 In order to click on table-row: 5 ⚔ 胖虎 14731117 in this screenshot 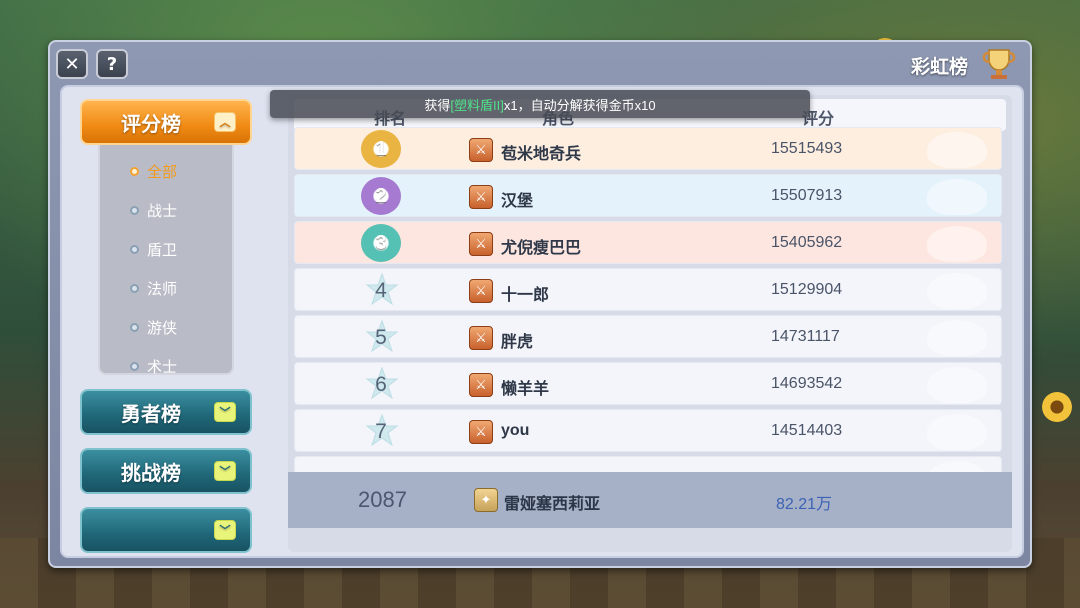, I will do `click(648, 336)`.